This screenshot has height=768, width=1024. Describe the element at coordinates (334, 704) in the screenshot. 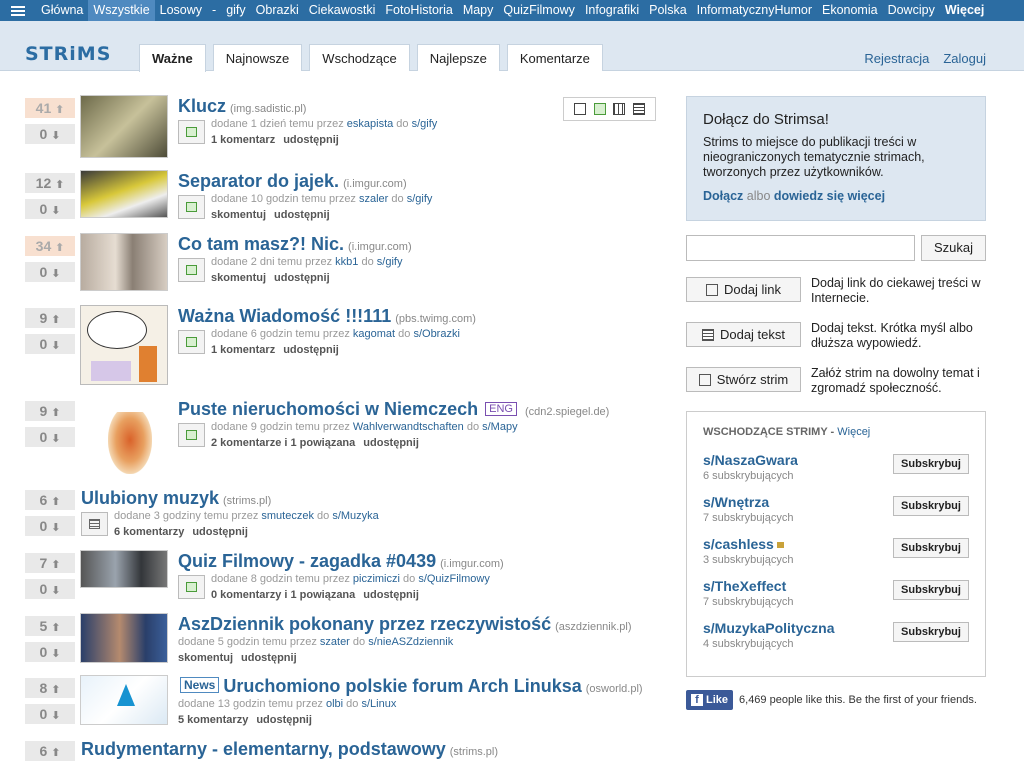

I see `post-author: olbi` at that location.